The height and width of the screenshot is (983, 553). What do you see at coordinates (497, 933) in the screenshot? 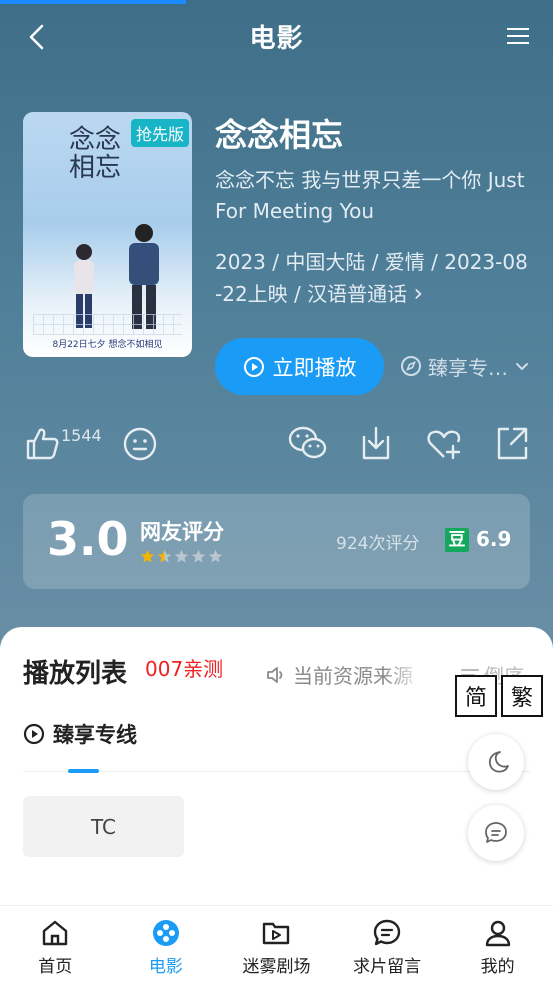
I see `user-icon` at bounding box center [497, 933].